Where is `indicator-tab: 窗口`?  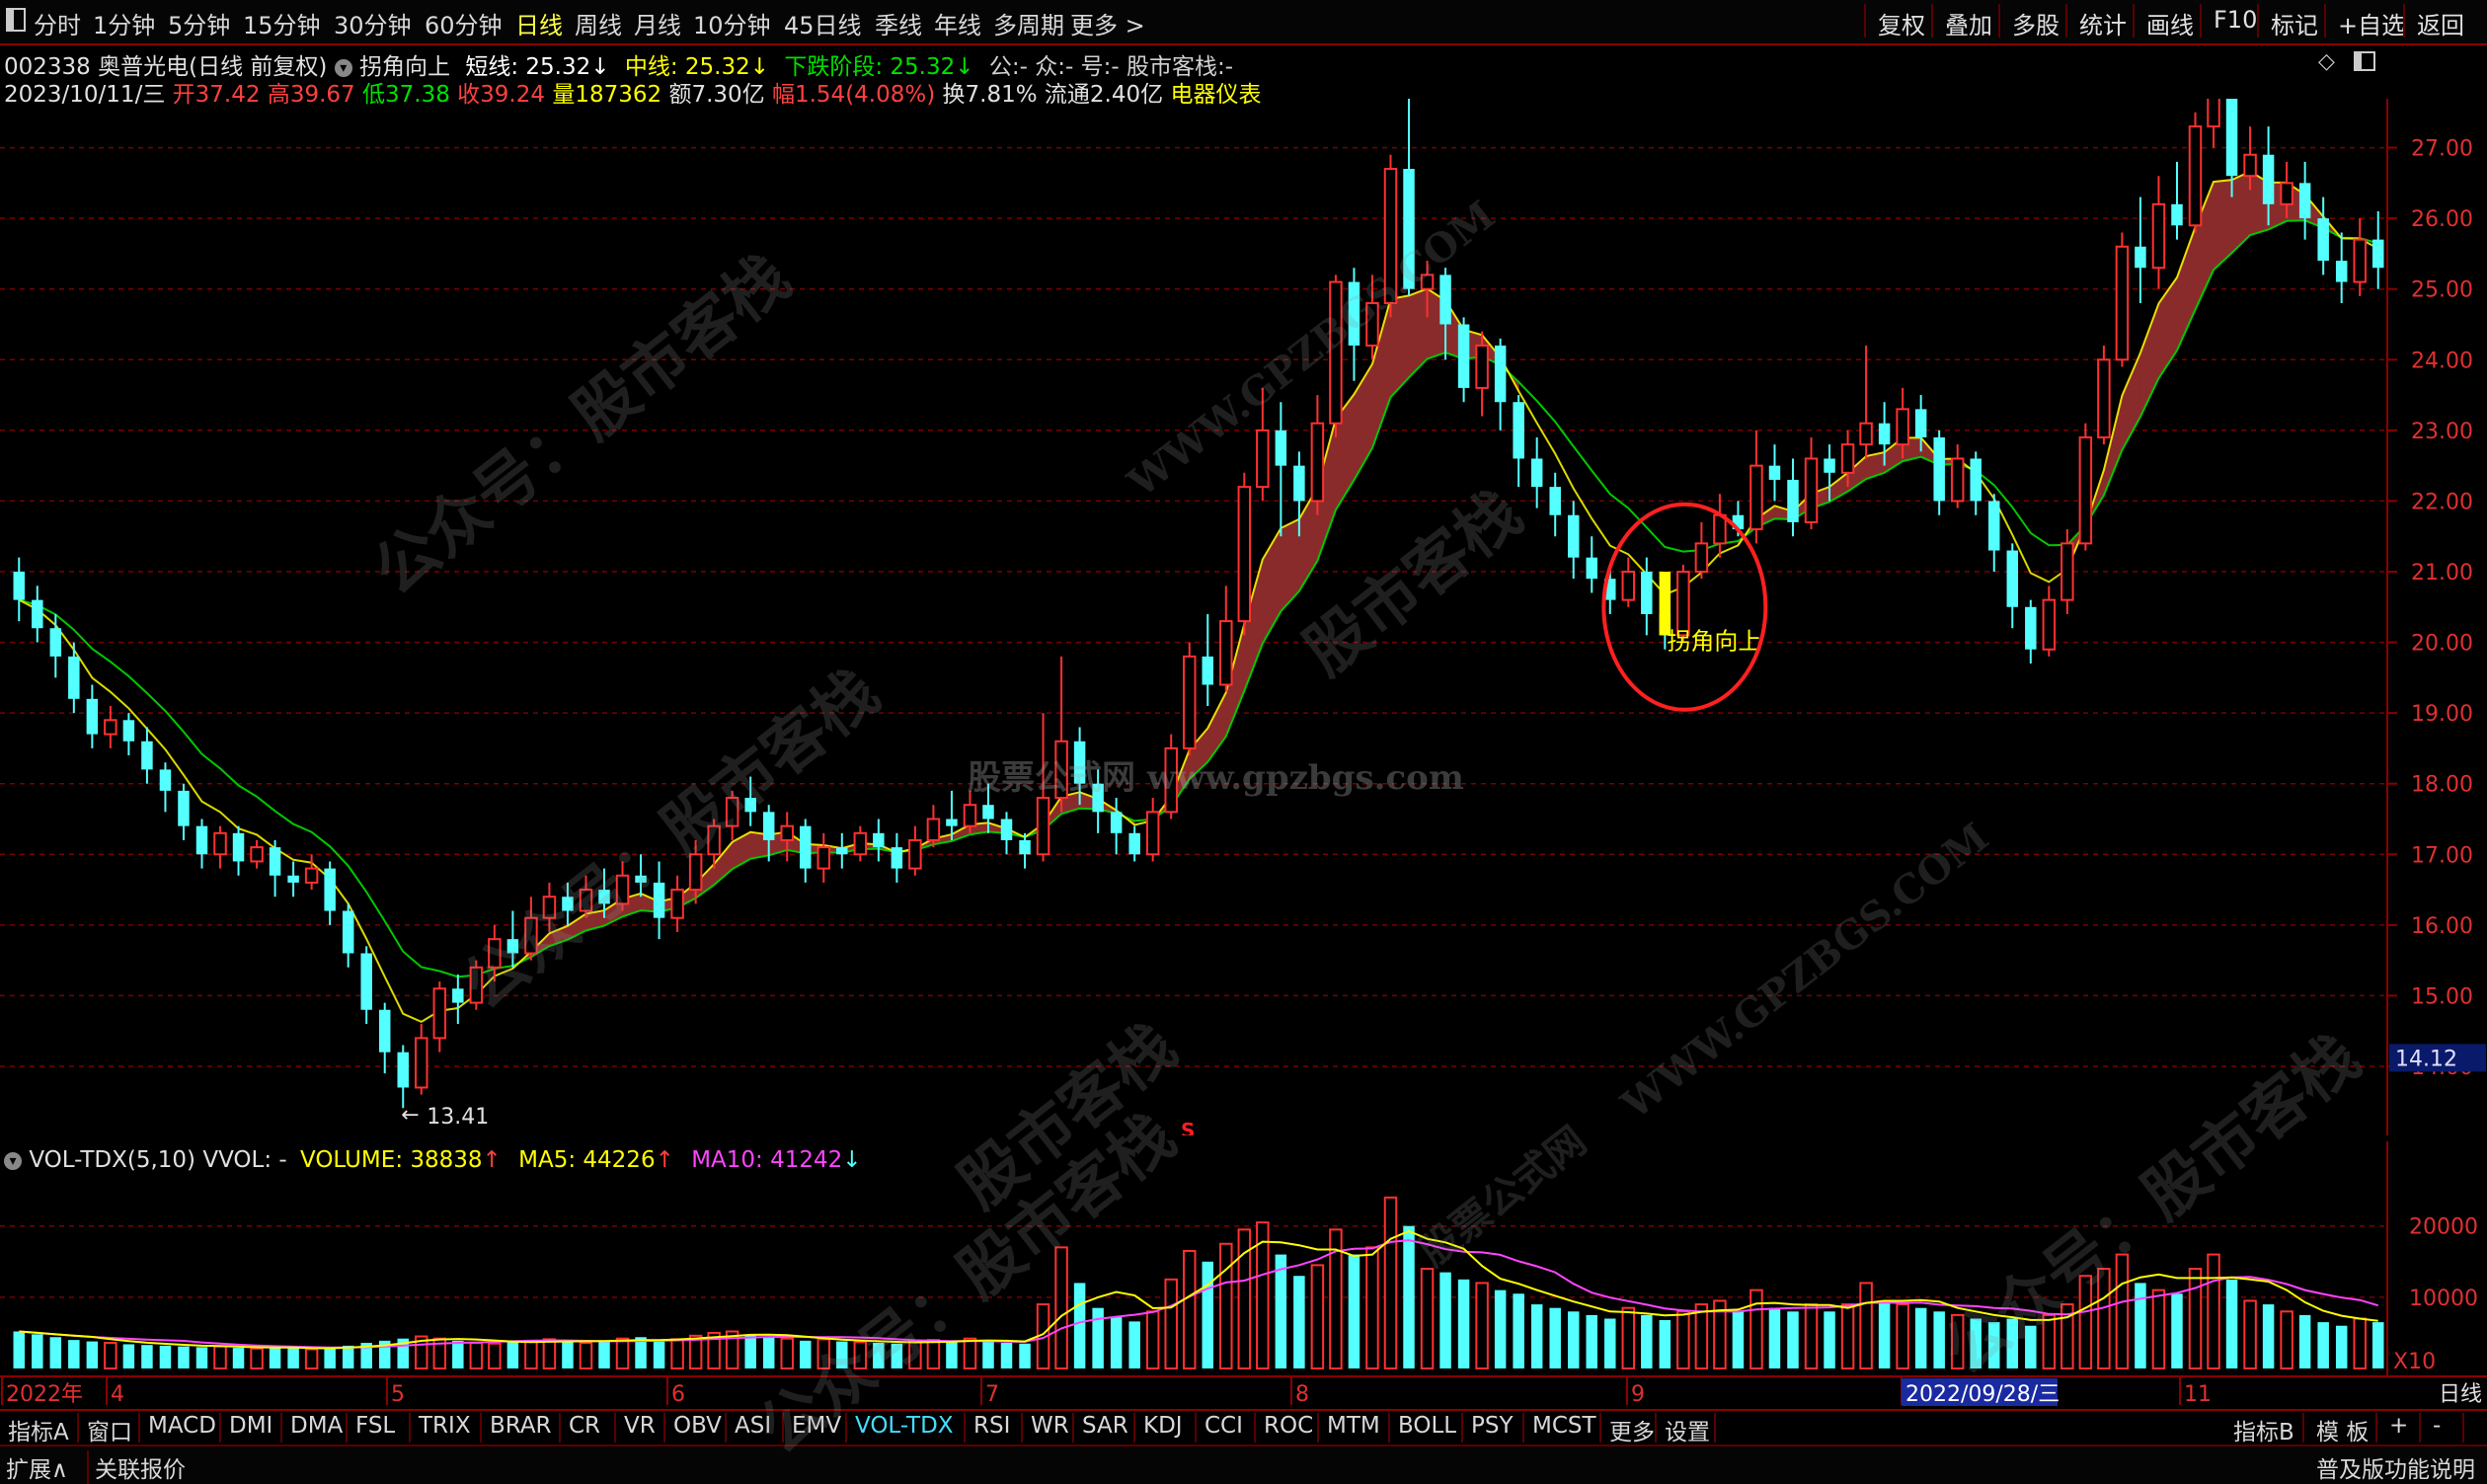
indicator-tab: 窗口 is located at coordinates (109, 1429).